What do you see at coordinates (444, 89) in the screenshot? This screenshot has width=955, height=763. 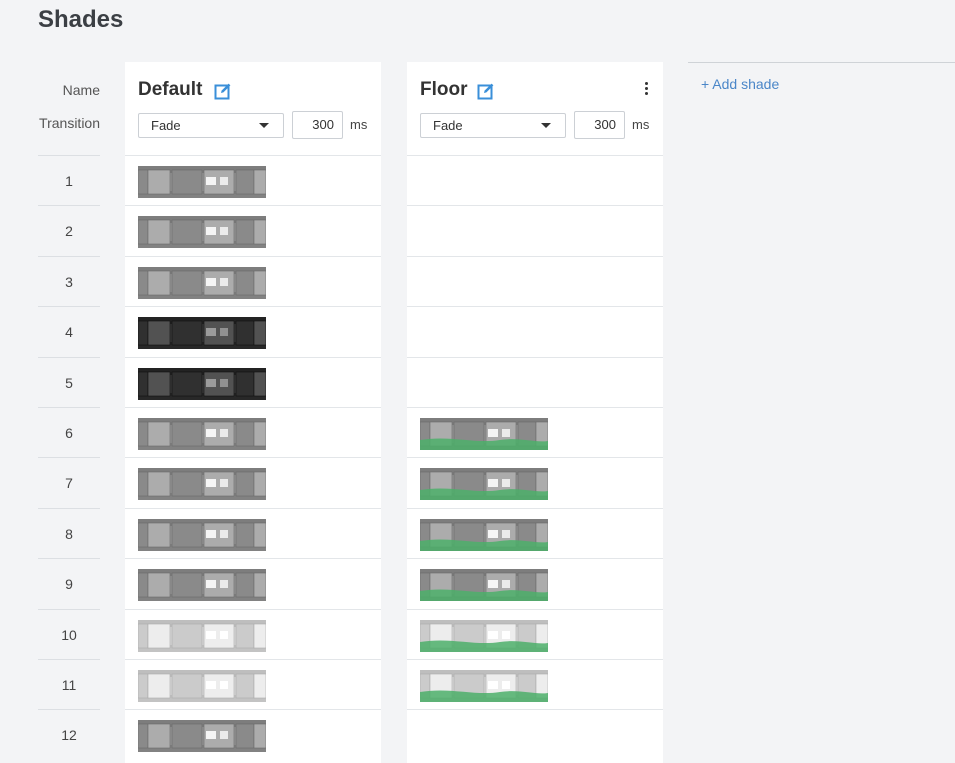 I see `shade-name: Floor` at bounding box center [444, 89].